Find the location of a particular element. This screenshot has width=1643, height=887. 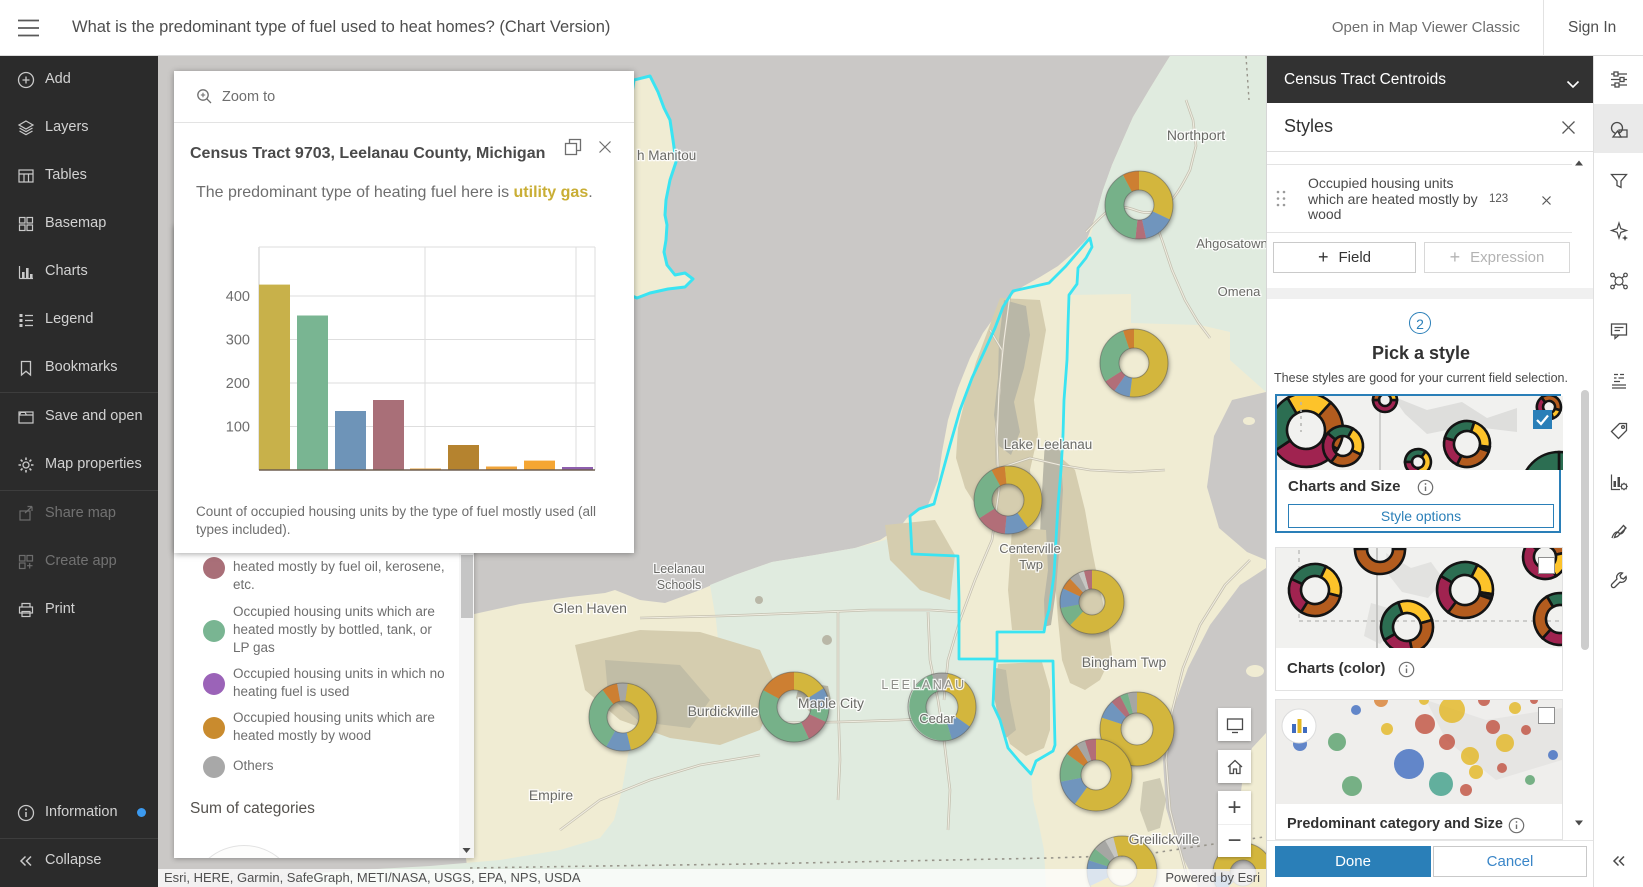

svg-text: Cedar is located at coordinates (937, 718).